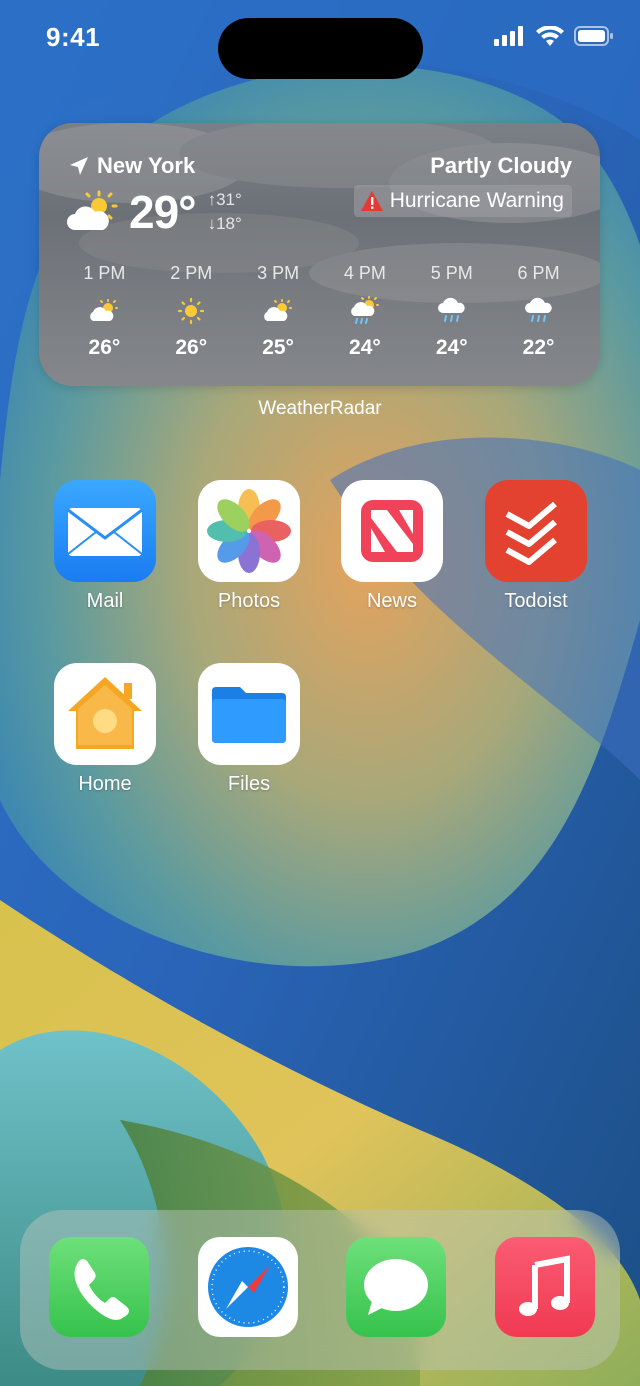  Describe the element at coordinates (248, 1287) in the screenshot. I see `safari-icon` at that location.